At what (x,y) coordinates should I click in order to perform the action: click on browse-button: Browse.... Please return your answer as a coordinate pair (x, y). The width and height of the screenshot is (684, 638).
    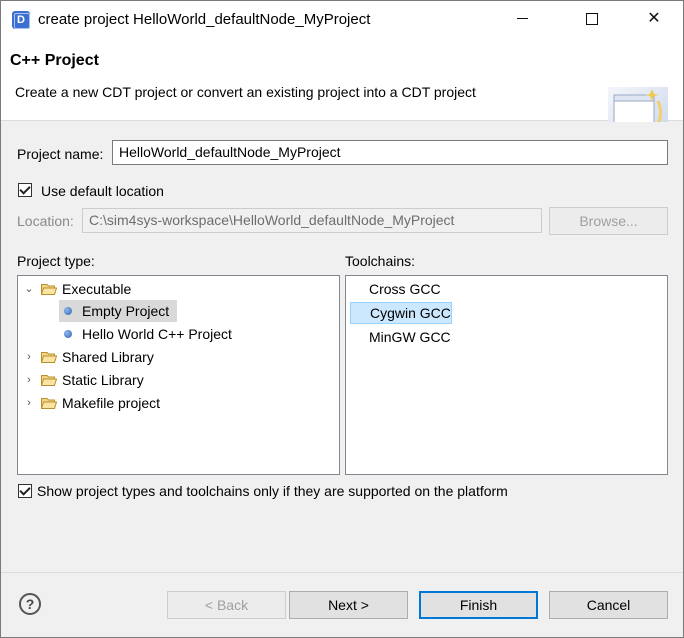
    Looking at the image, I should click on (608, 221).